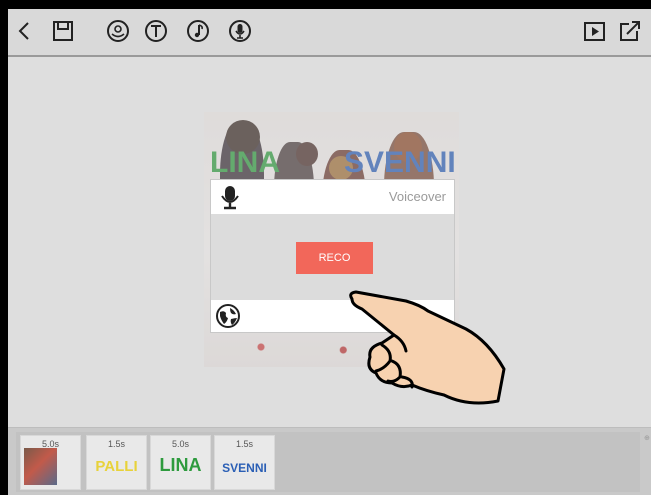 The height and width of the screenshot is (495, 651). Describe the element at coordinates (63, 31) in the screenshot. I see `save-icon` at that location.